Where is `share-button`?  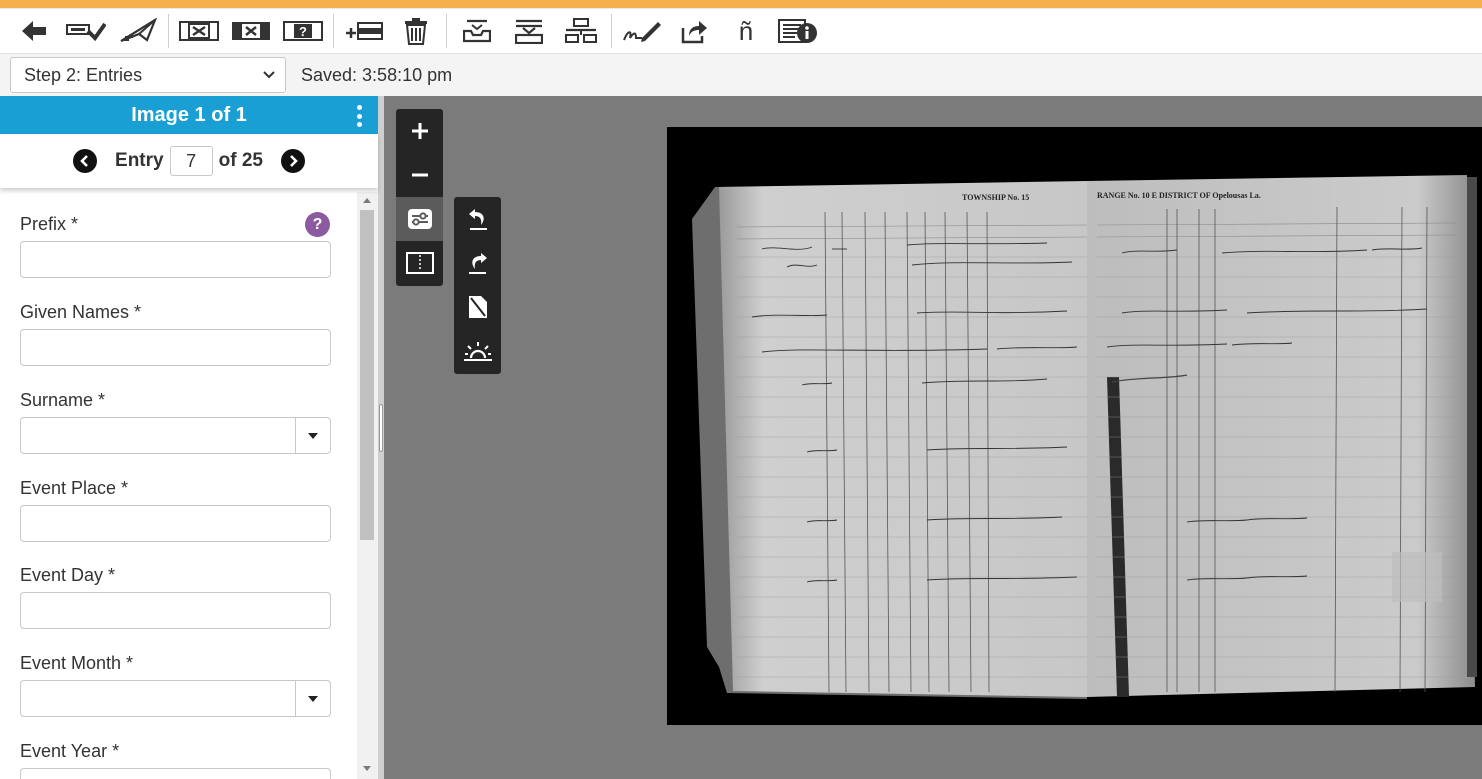
share-button is located at coordinates (694, 31).